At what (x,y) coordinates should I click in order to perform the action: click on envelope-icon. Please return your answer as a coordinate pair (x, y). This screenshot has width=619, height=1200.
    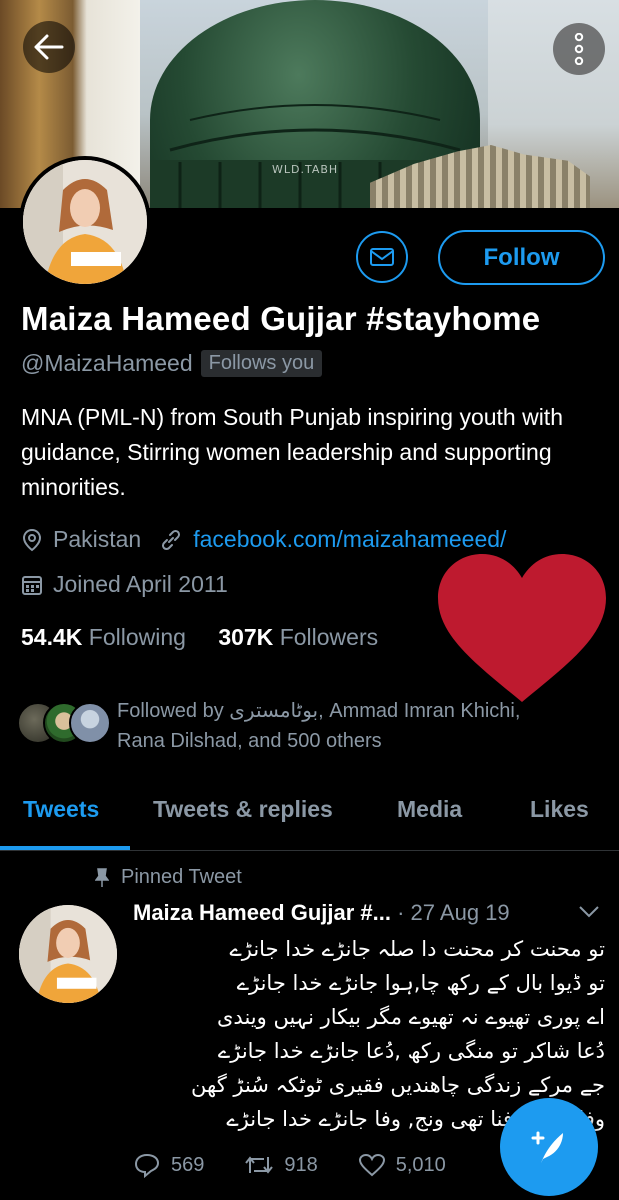
    Looking at the image, I should click on (382, 257).